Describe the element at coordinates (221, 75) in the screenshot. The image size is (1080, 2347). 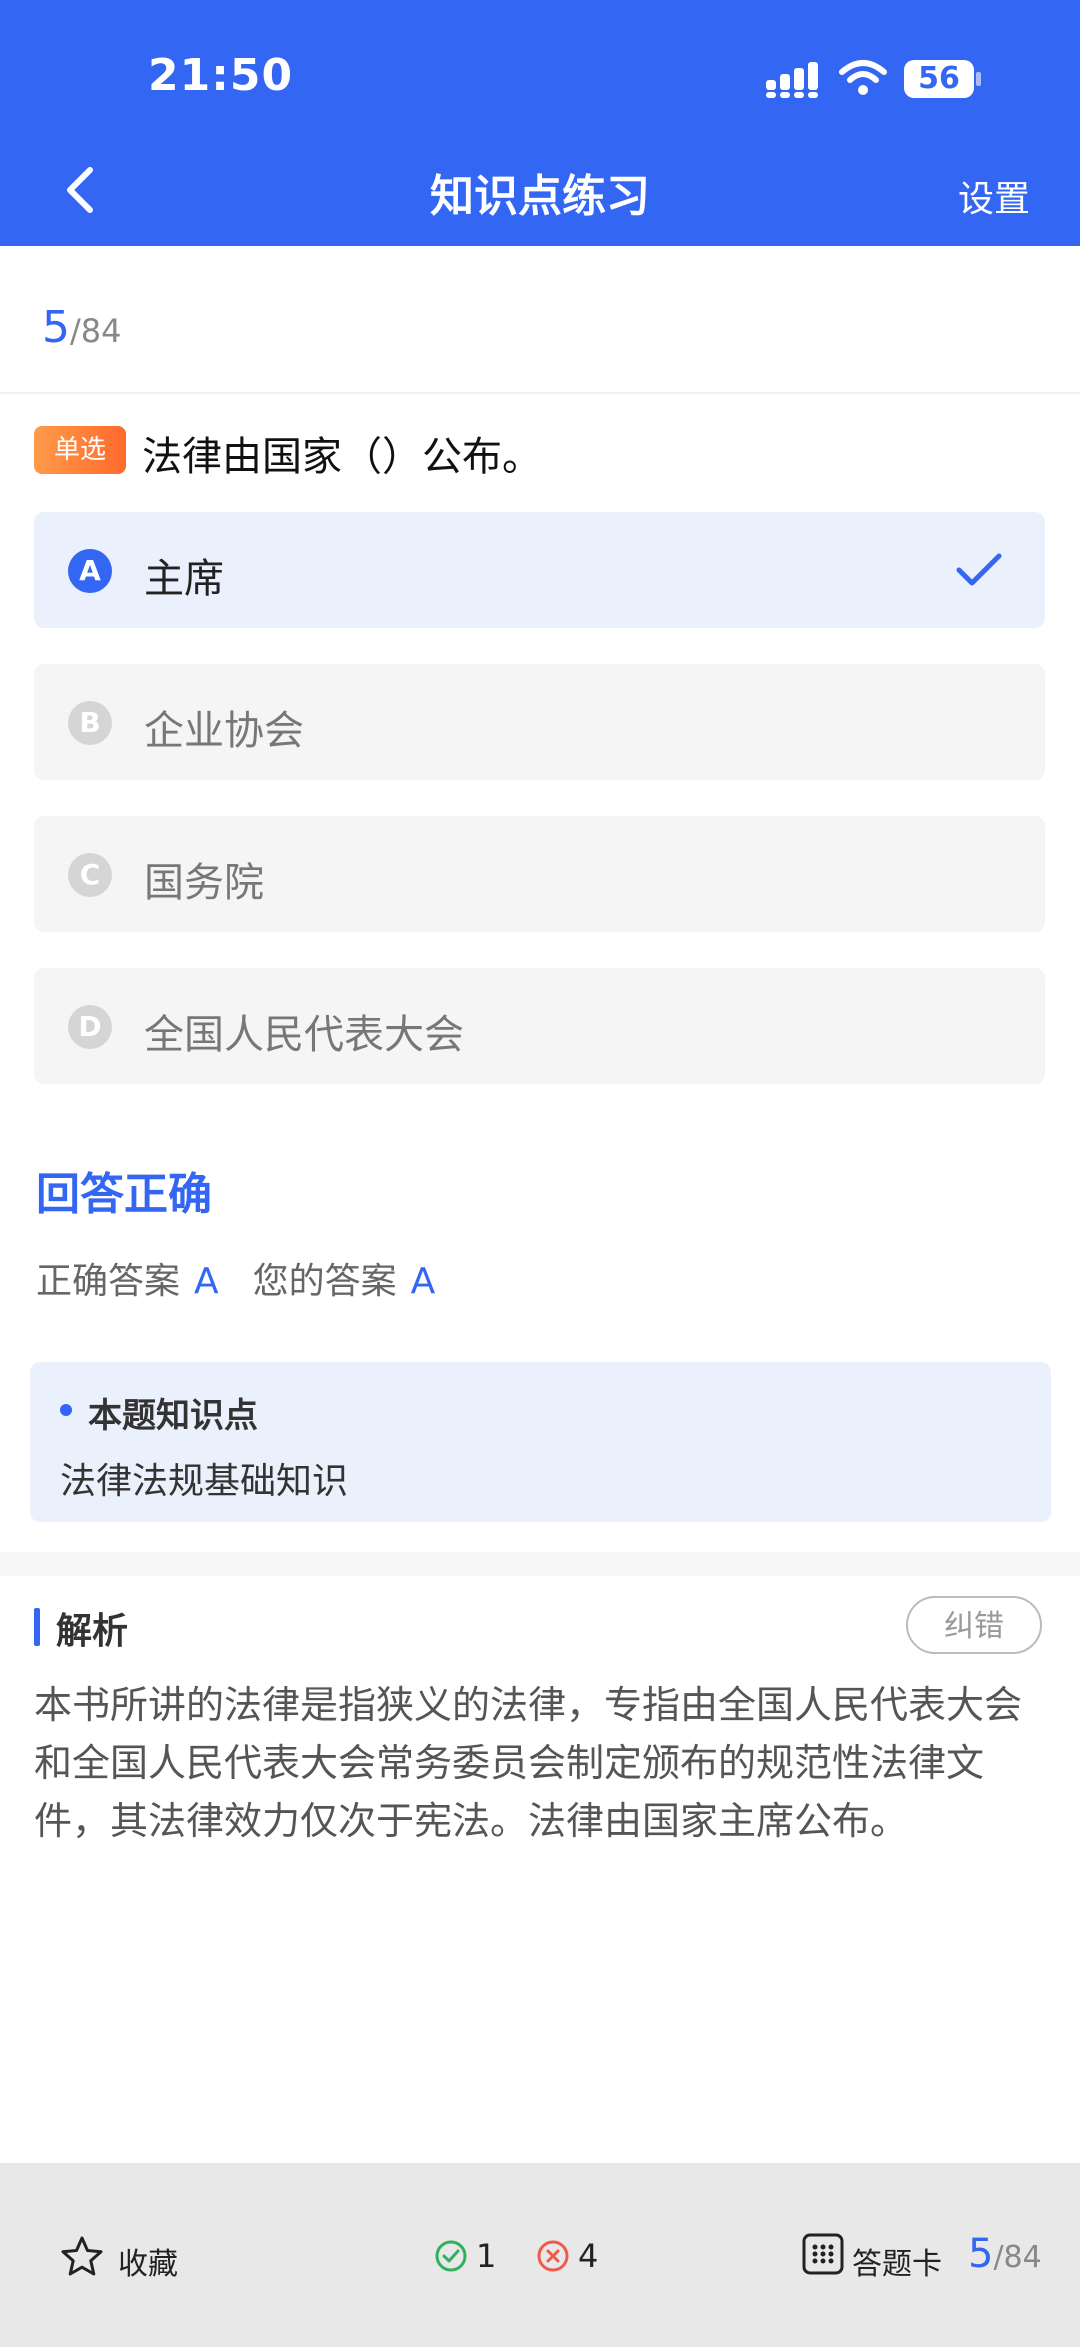
I see `status-time: 21:50` at that location.